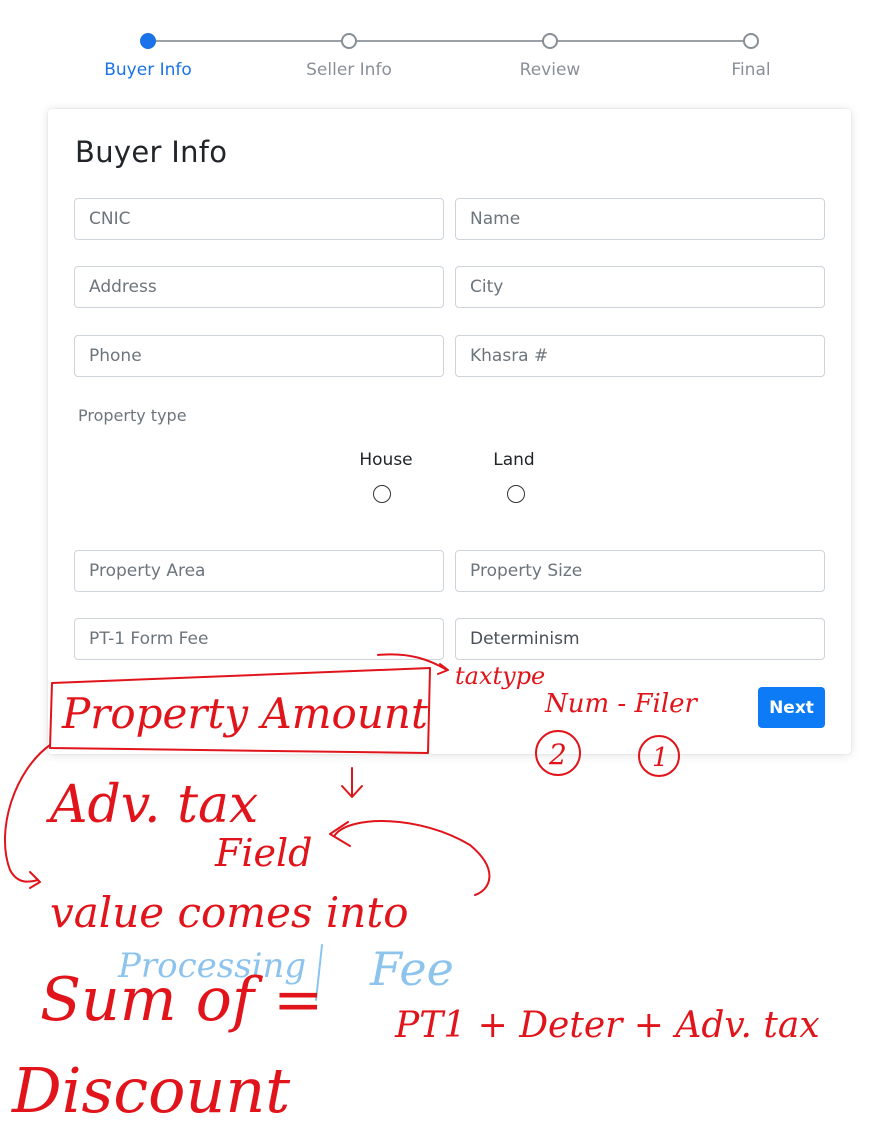 This screenshot has width=876, height=1130. I want to click on property-type-label: Property type, so click(132, 415).